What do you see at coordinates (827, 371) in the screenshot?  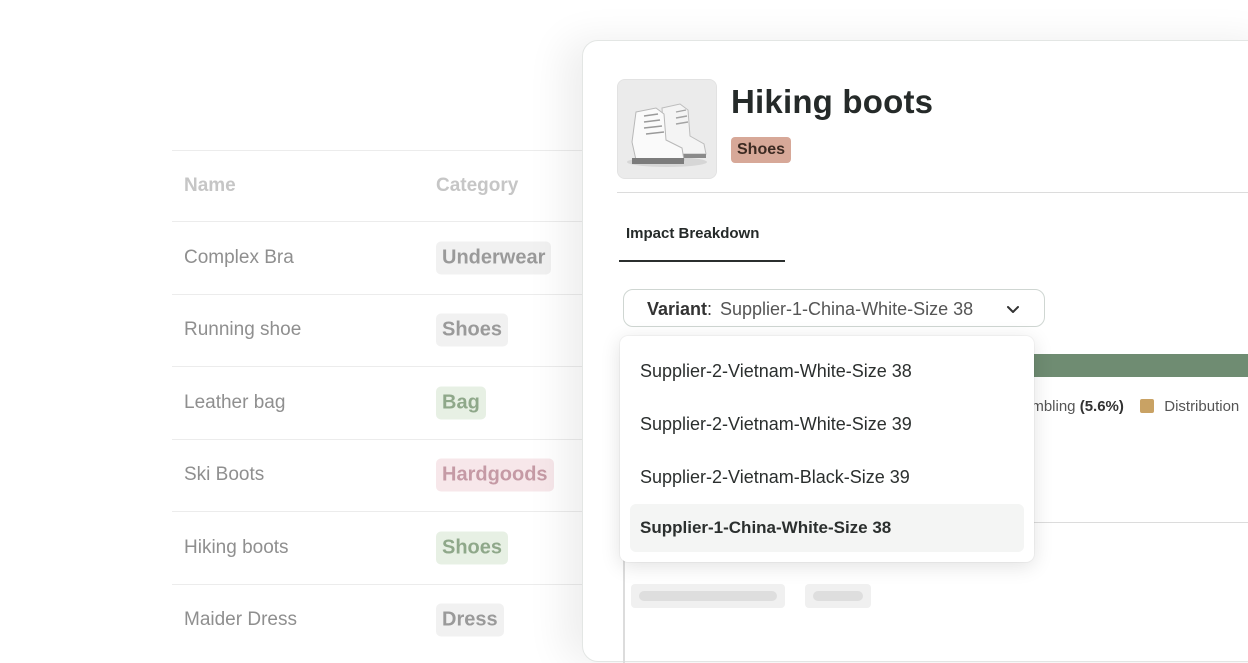 I see `variant-option: Supplier-2-Vietnam-White-Size 38` at bounding box center [827, 371].